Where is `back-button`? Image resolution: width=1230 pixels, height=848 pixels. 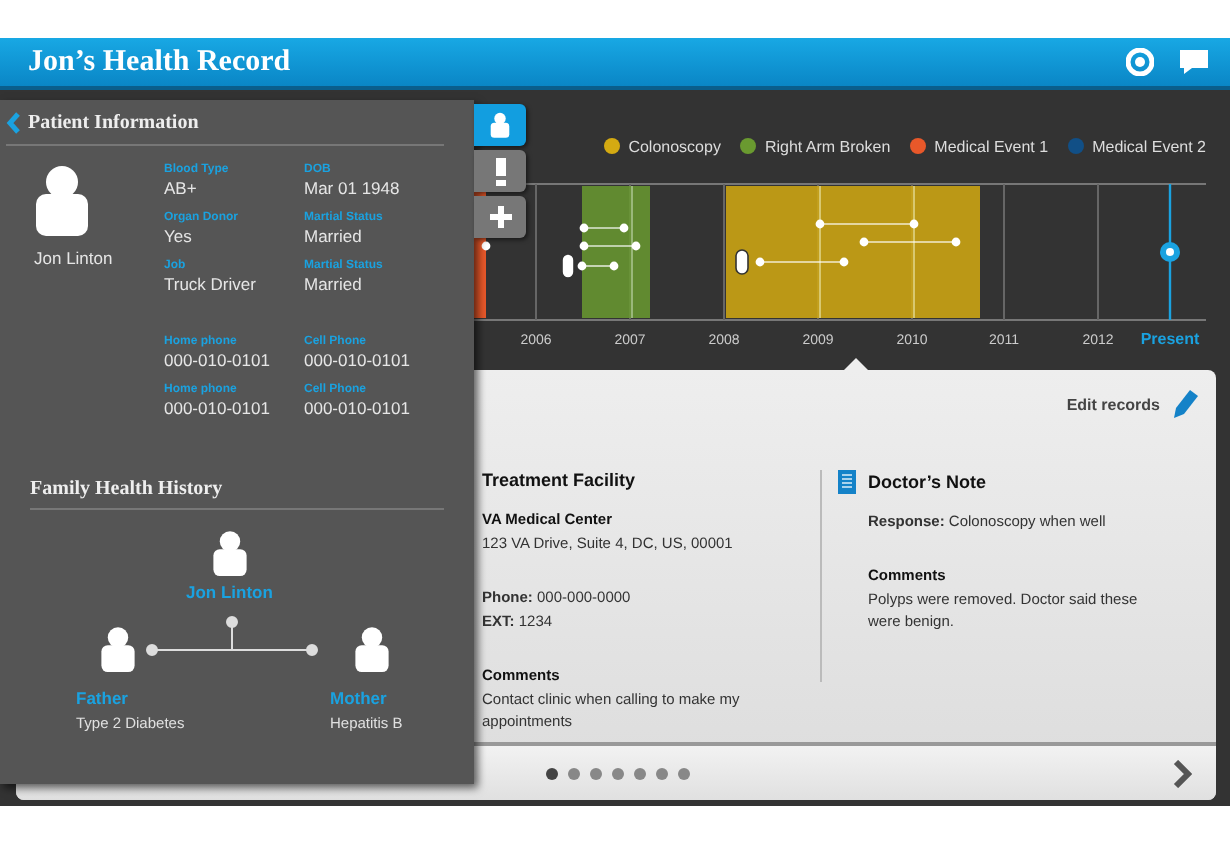
back-button is located at coordinates (13, 123).